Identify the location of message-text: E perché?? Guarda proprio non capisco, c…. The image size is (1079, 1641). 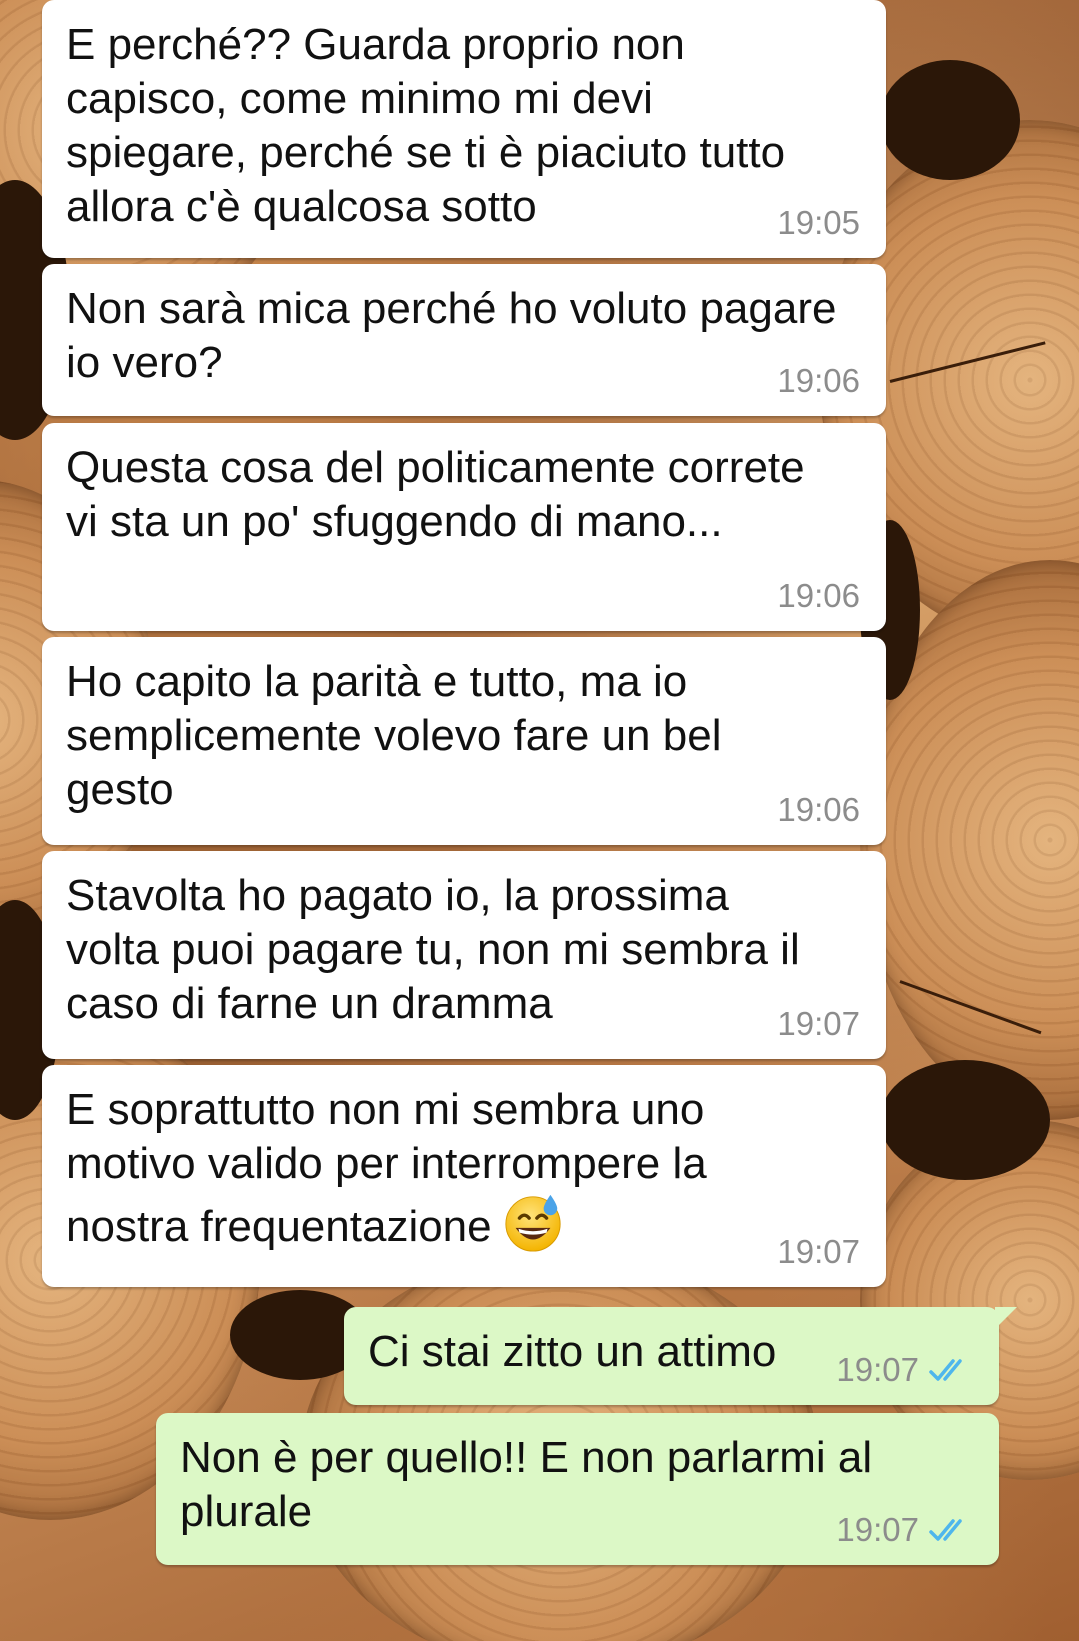
(426, 125).